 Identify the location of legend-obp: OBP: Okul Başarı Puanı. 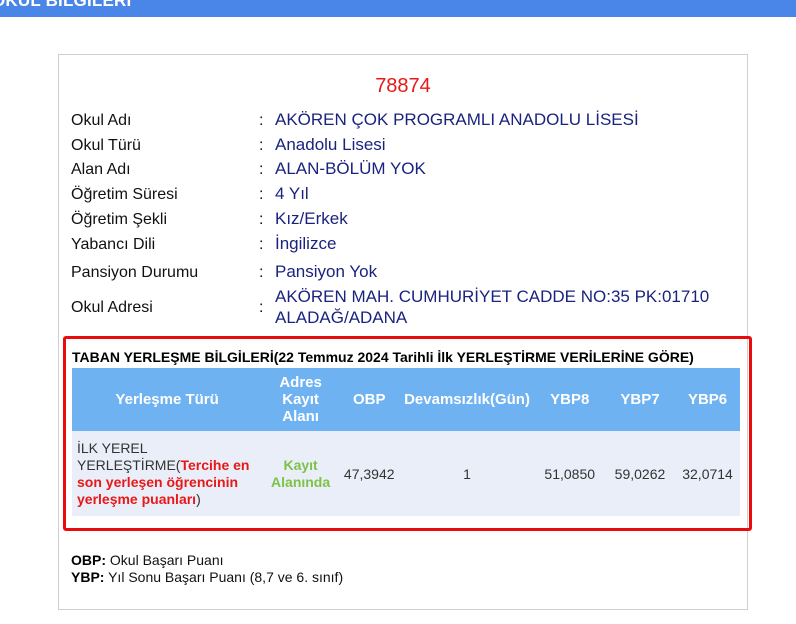
(147, 560).